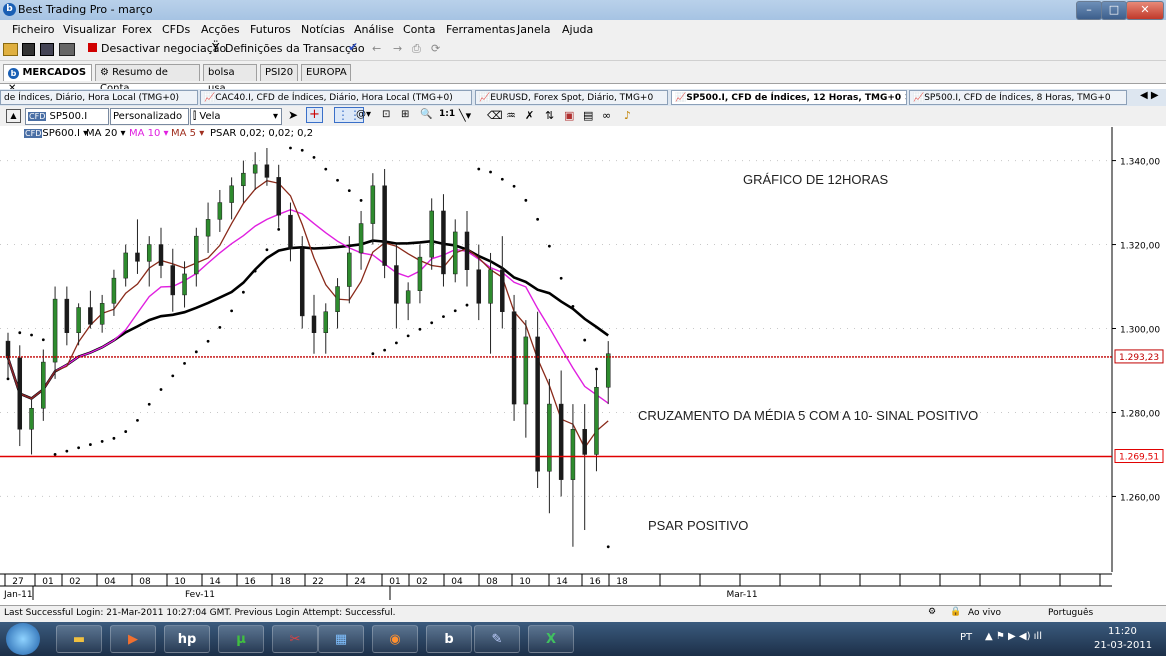  Describe the element at coordinates (241, 639) in the screenshot. I see `utorrent-taskbar-button: µ` at that location.